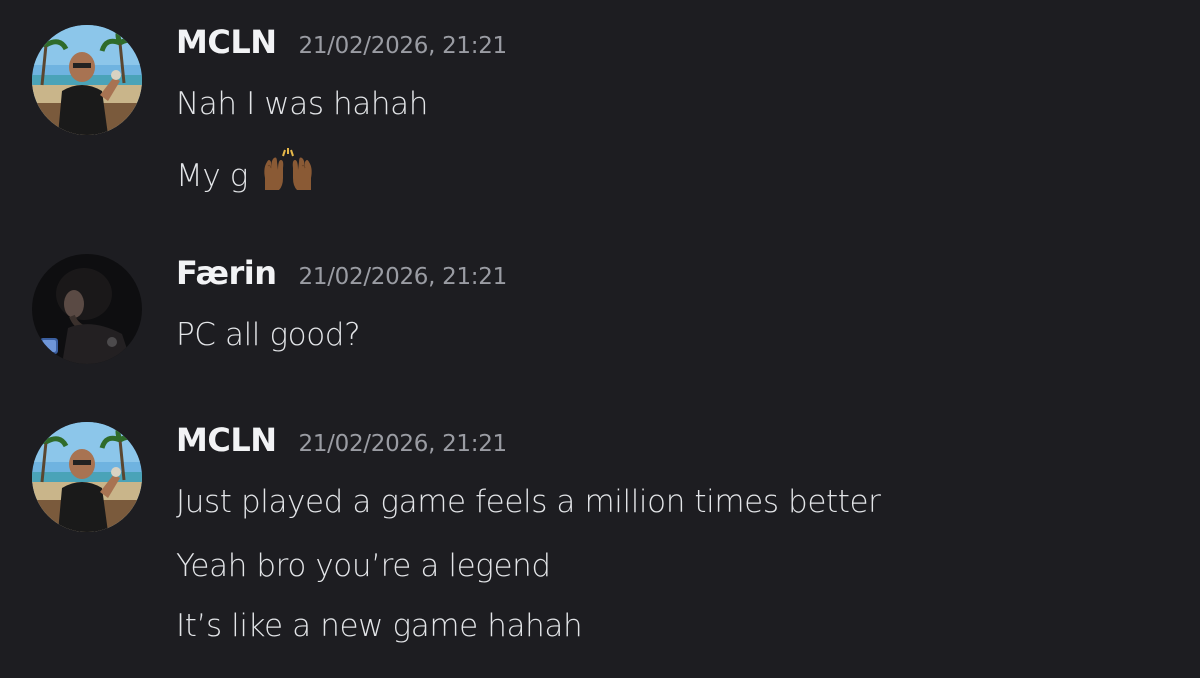 This screenshot has width=1200, height=678. I want to click on message-text: My g, so click(245, 175).